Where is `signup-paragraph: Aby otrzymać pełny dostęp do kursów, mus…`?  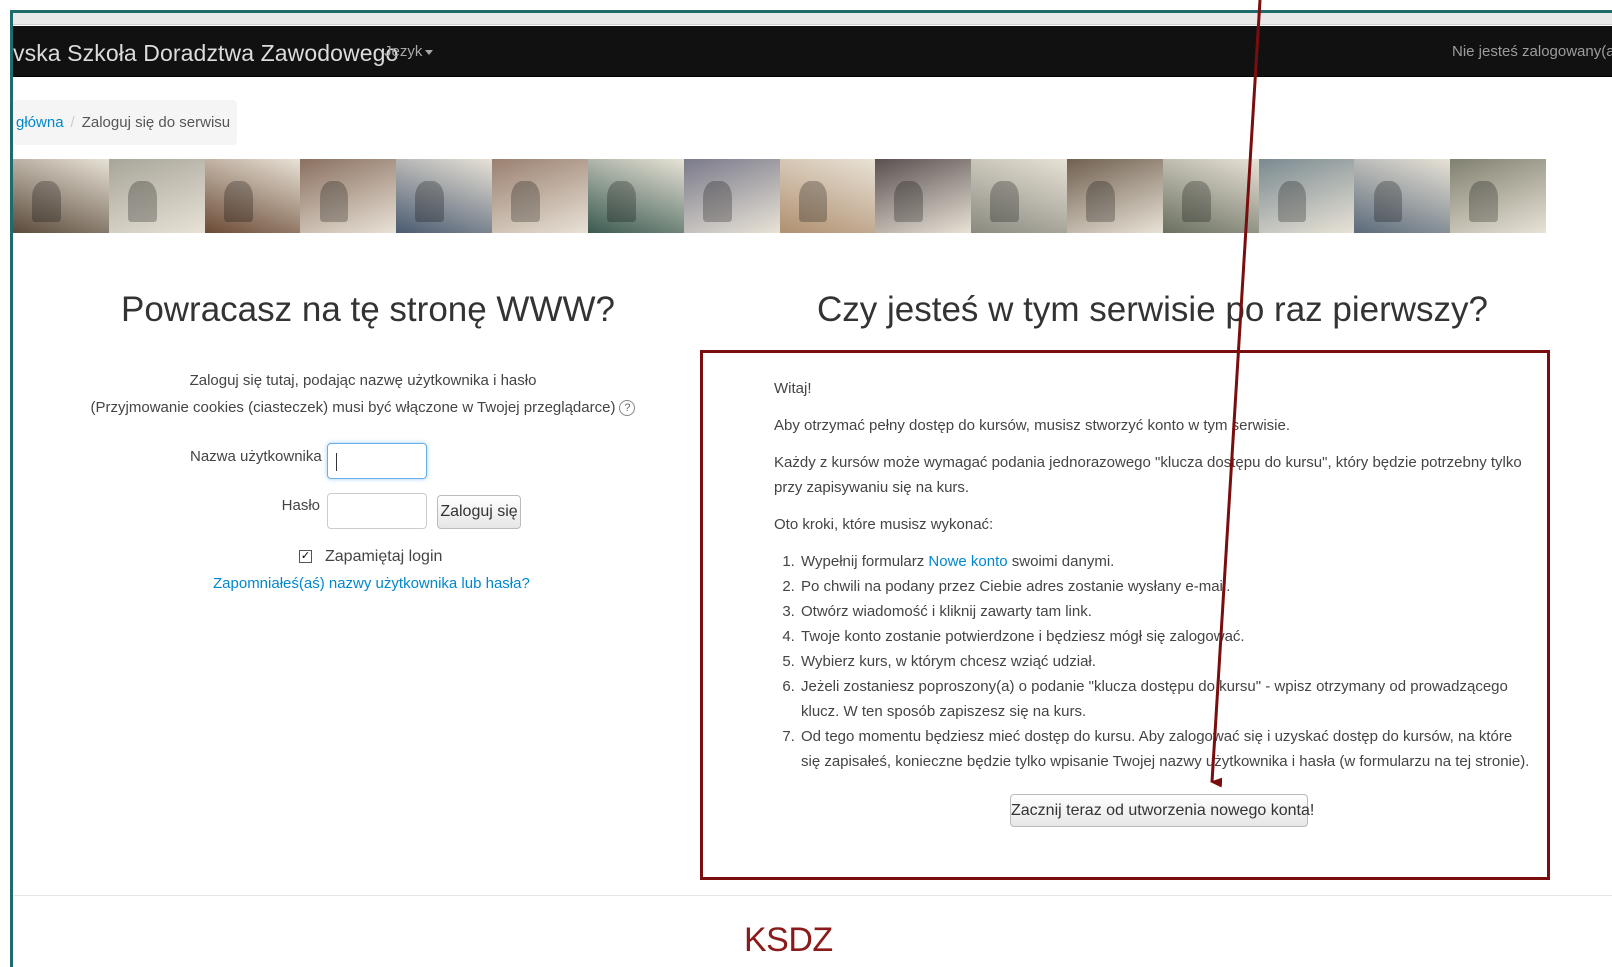
signup-paragraph: Aby otrzymać pełny dostęp do kursów, mus… is located at coordinates (1032, 425).